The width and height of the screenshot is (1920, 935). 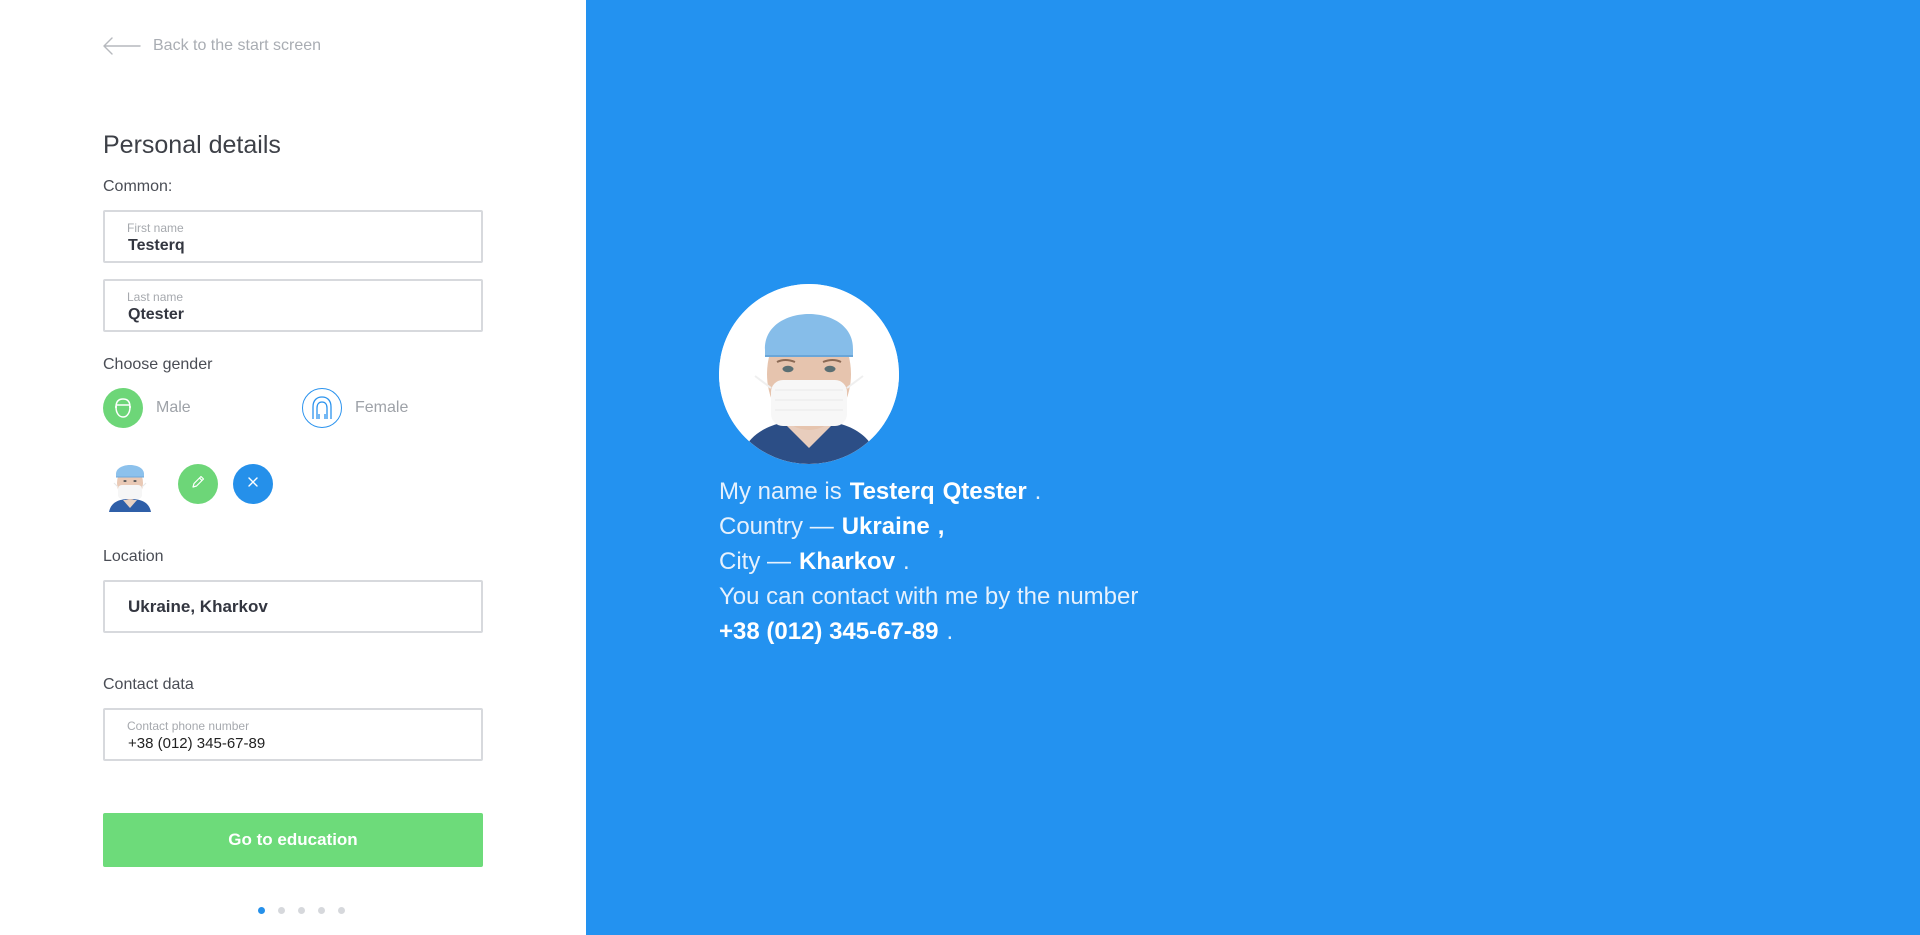 What do you see at coordinates (293, 840) in the screenshot?
I see `go-to-education-button: Go to education` at bounding box center [293, 840].